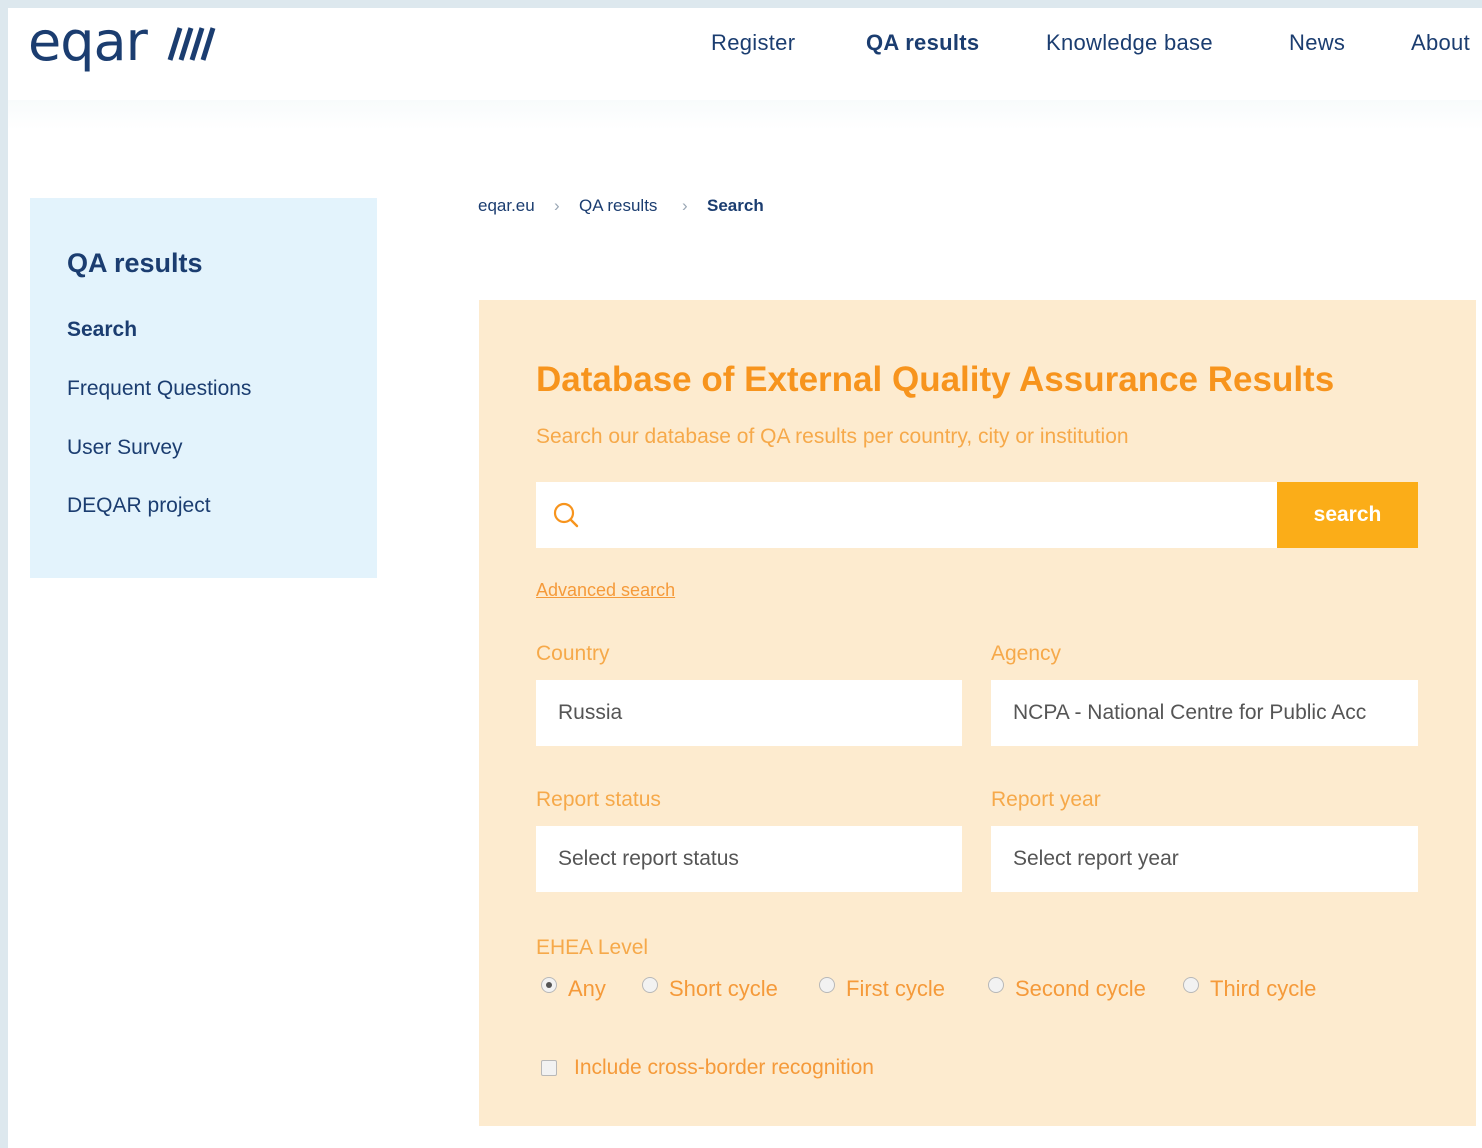 This screenshot has height=1148, width=1482. What do you see at coordinates (135, 263) in the screenshot?
I see `sidebar-title: QA results` at bounding box center [135, 263].